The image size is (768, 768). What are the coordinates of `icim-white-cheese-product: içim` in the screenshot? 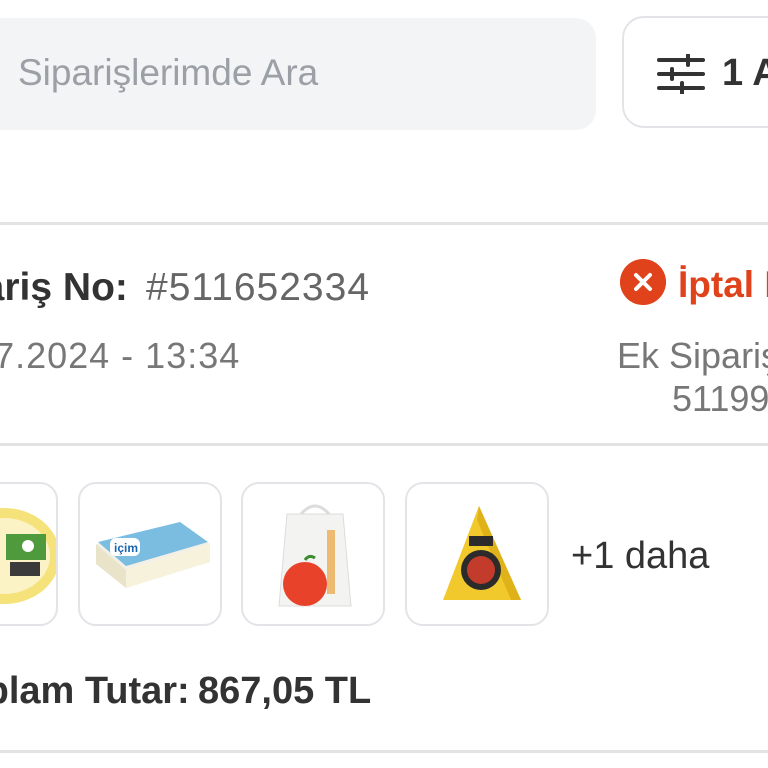 It's located at (153, 555).